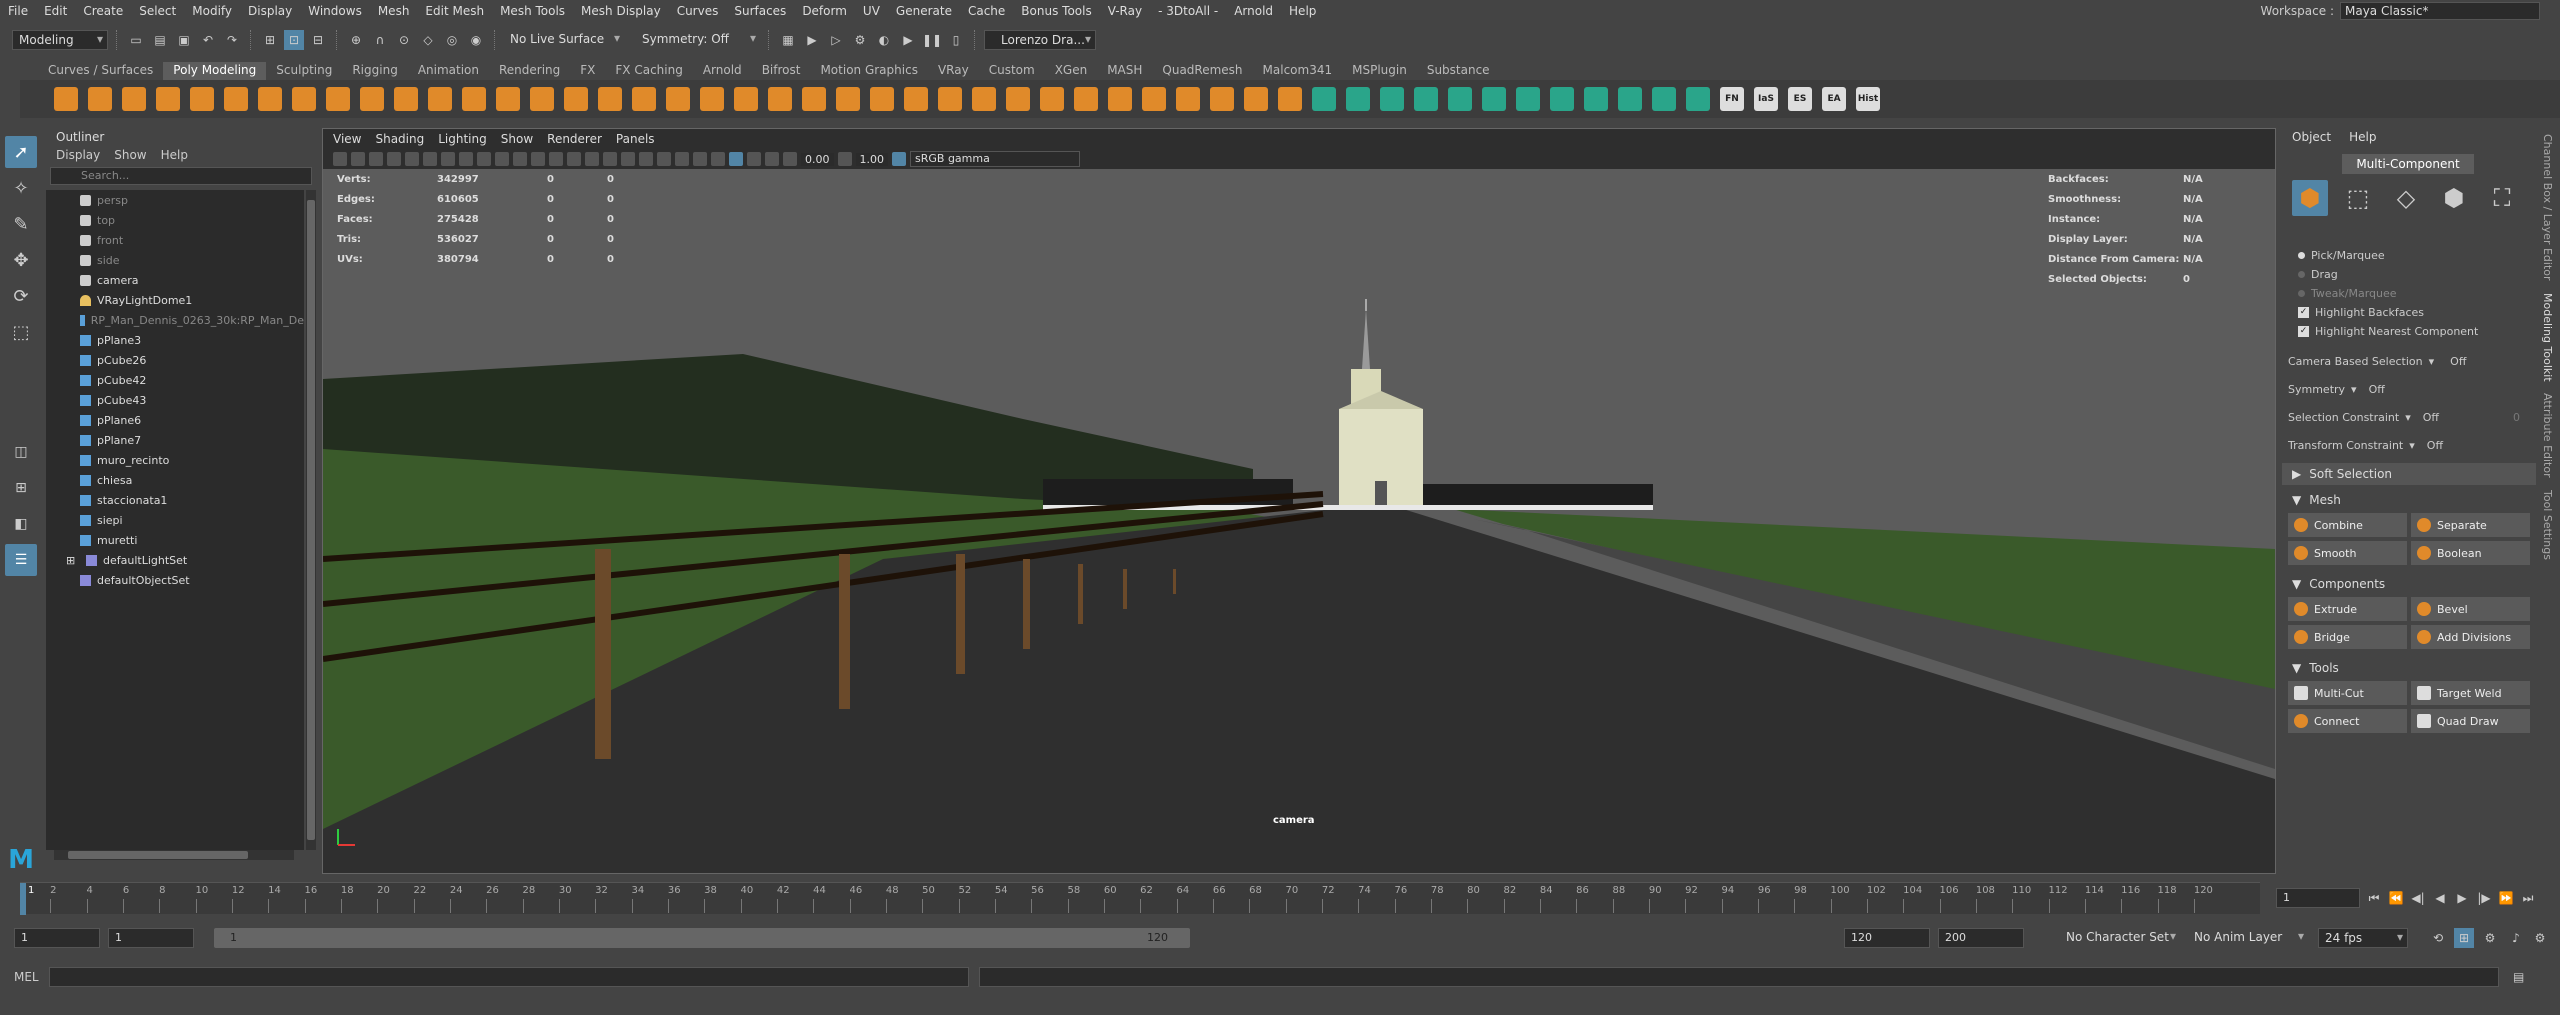 This screenshot has height=1015, width=2560. I want to click on workspace-dropdown: Maya Classic*, so click(2440, 11).